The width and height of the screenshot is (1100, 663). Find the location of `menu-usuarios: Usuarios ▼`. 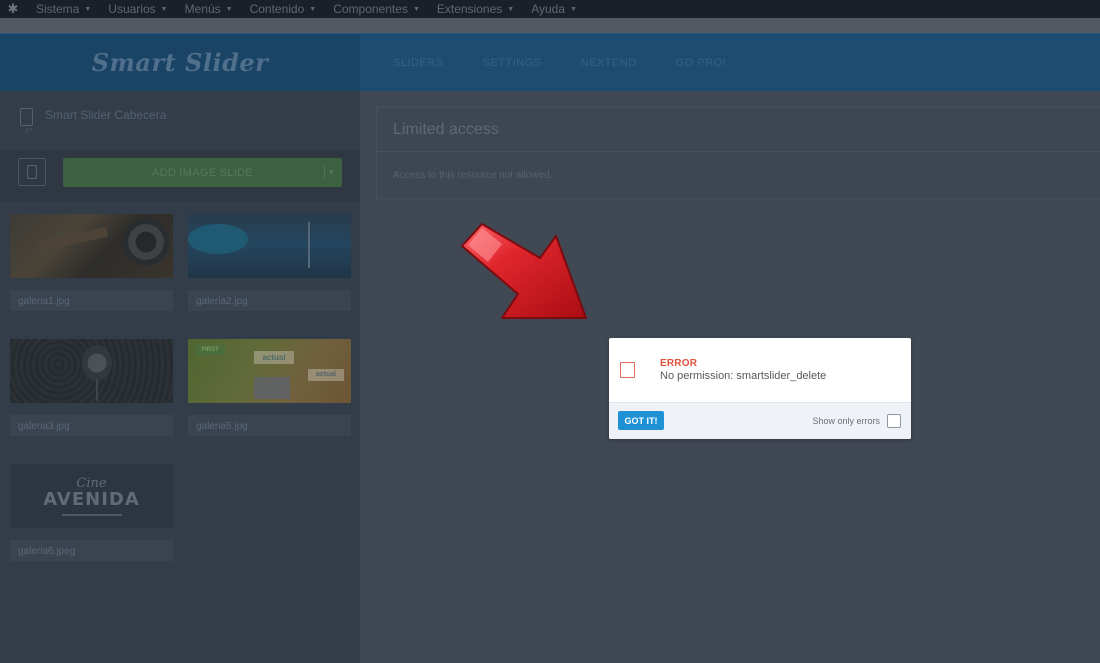

menu-usuarios: Usuarios ▼ is located at coordinates (137, 9).